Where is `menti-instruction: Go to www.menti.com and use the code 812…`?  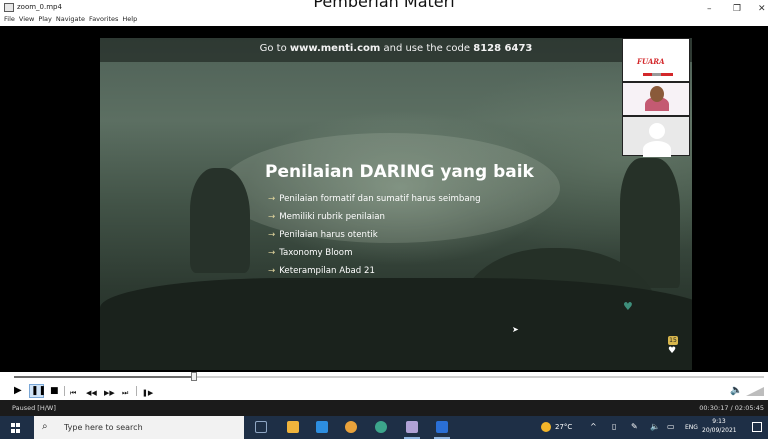 menti-instruction: Go to www.menti.com and use the code 812… is located at coordinates (396, 49).